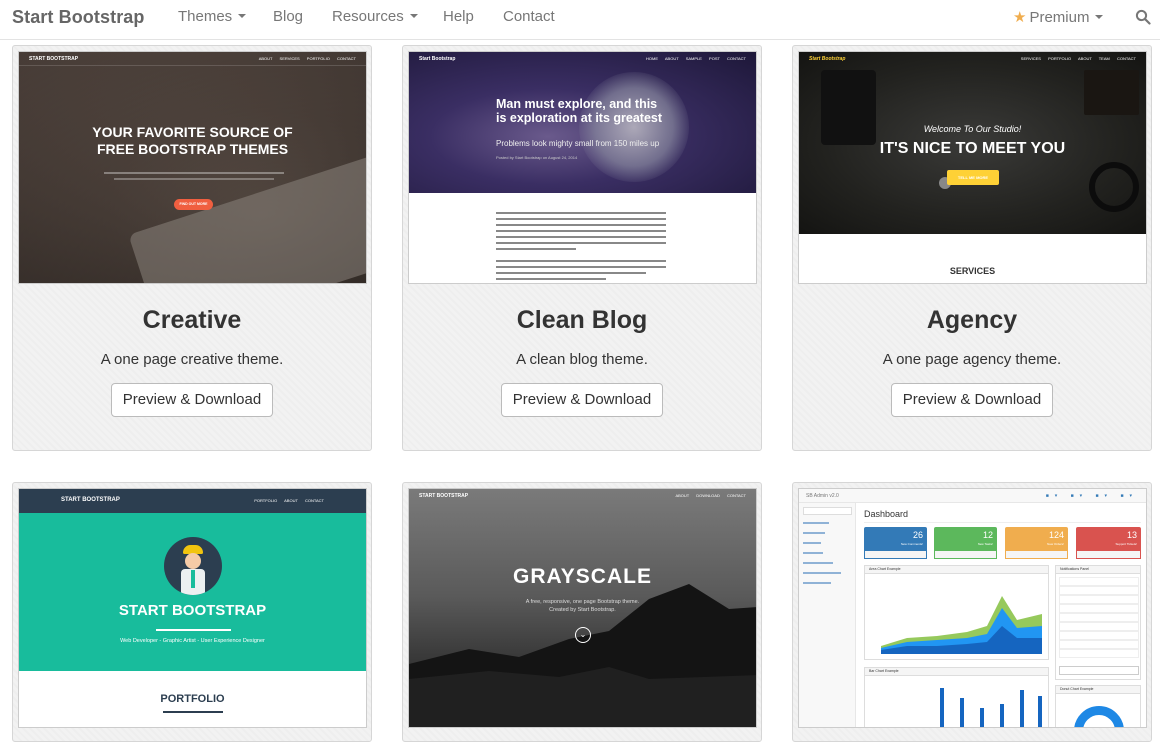 The height and width of the screenshot is (742, 1160). What do you see at coordinates (710, 495) in the screenshot?
I see `grayscale-mini-links: ABOUT DOWNLOAD CONTACT` at bounding box center [710, 495].